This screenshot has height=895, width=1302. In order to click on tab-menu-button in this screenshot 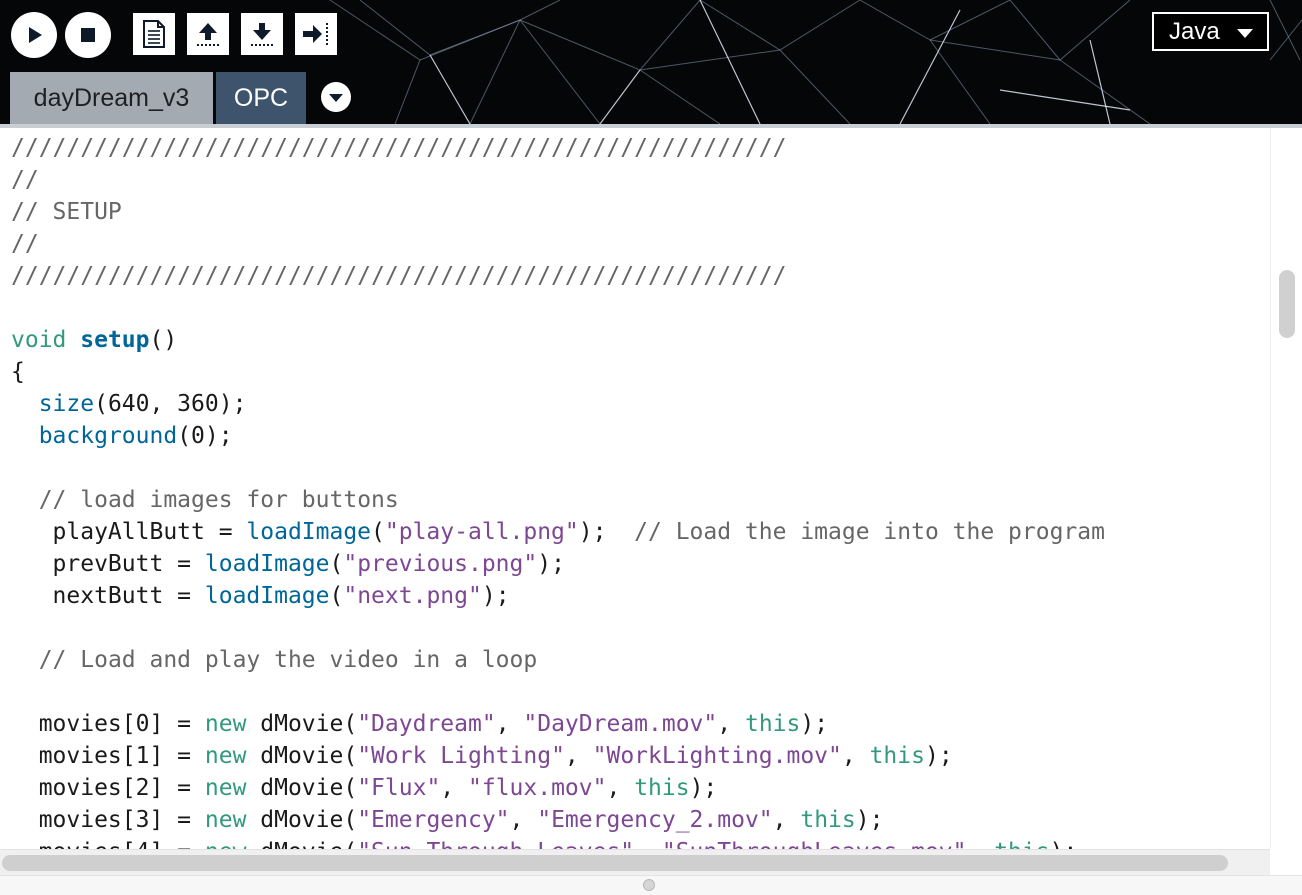, I will do `click(336, 97)`.